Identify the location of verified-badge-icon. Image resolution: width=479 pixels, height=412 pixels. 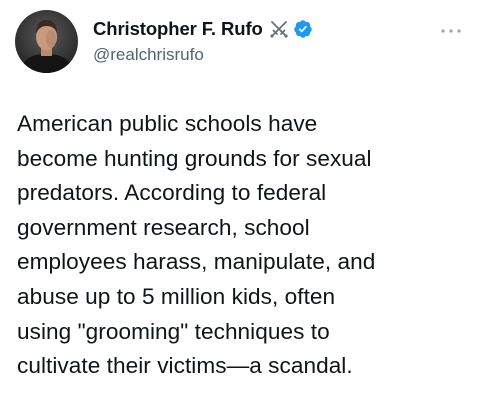
(303, 29).